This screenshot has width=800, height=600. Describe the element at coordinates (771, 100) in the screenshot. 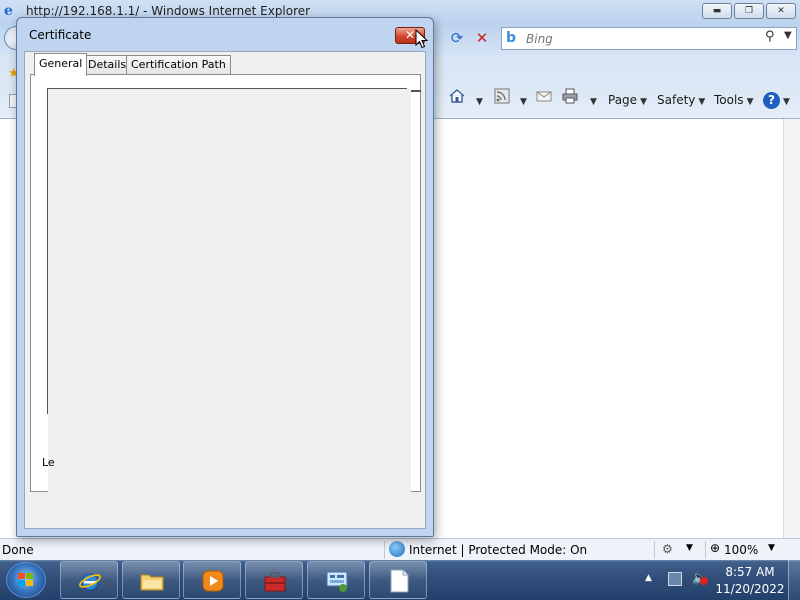

I see `help-icon: ?` at that location.